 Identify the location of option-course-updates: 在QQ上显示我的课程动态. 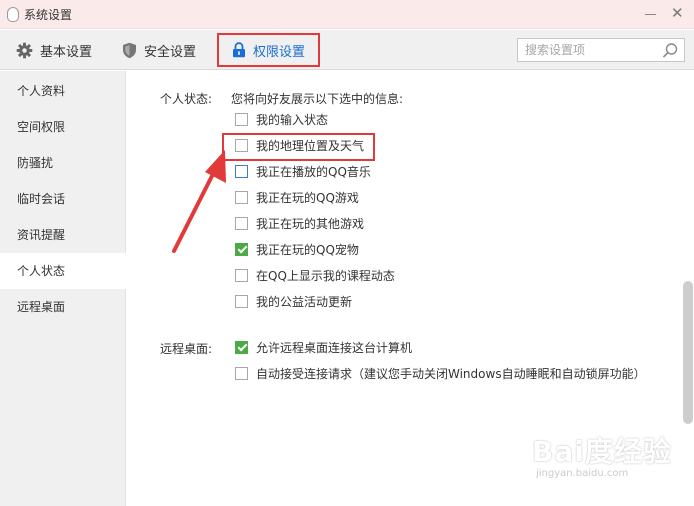
(315, 275).